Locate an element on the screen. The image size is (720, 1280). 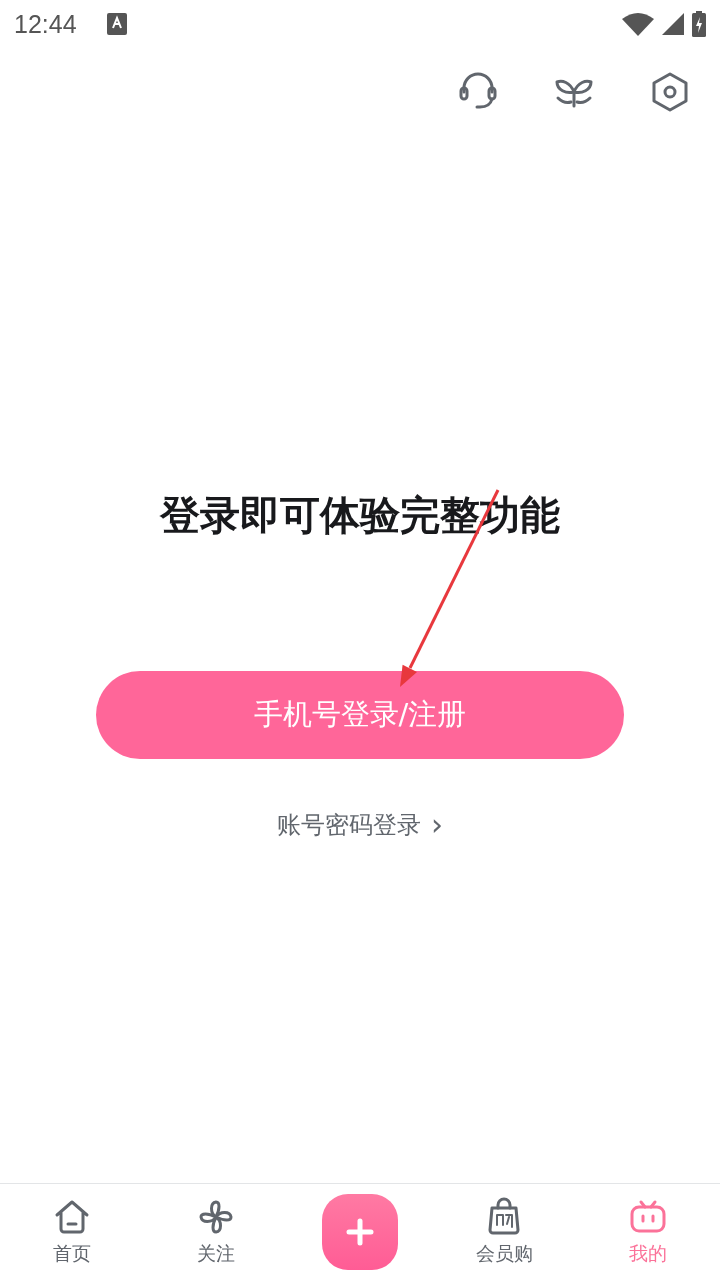
password-login-link: 账号密码登录 › is located at coordinates (360, 824).